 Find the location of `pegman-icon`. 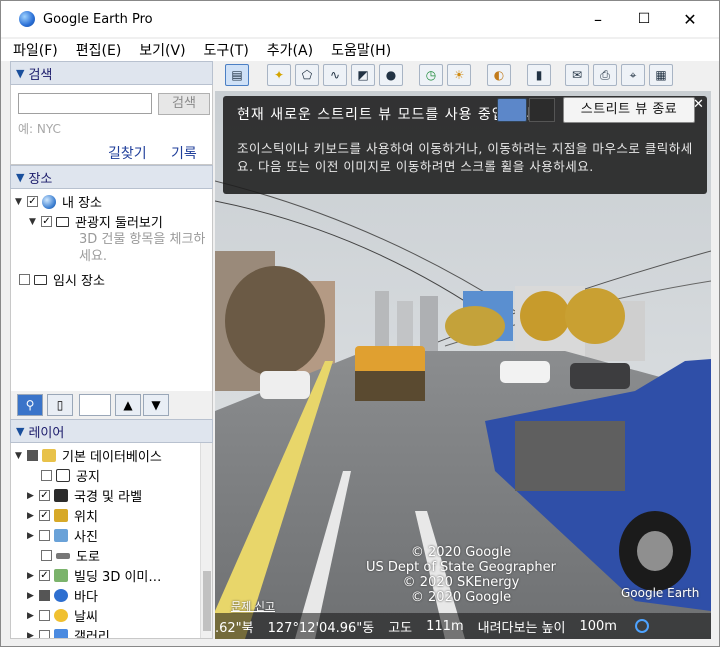

pegman-icon is located at coordinates (512, 110).